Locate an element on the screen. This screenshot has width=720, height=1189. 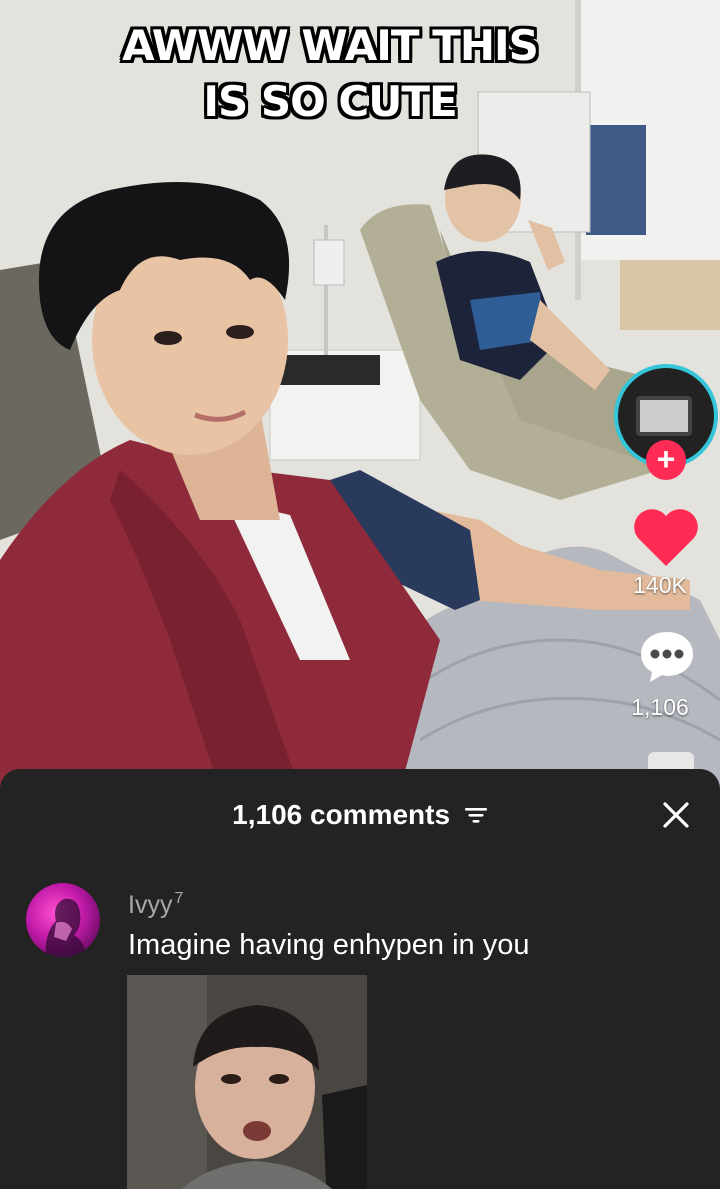
comments-title: 1,106 comments is located at coordinates (341, 814).